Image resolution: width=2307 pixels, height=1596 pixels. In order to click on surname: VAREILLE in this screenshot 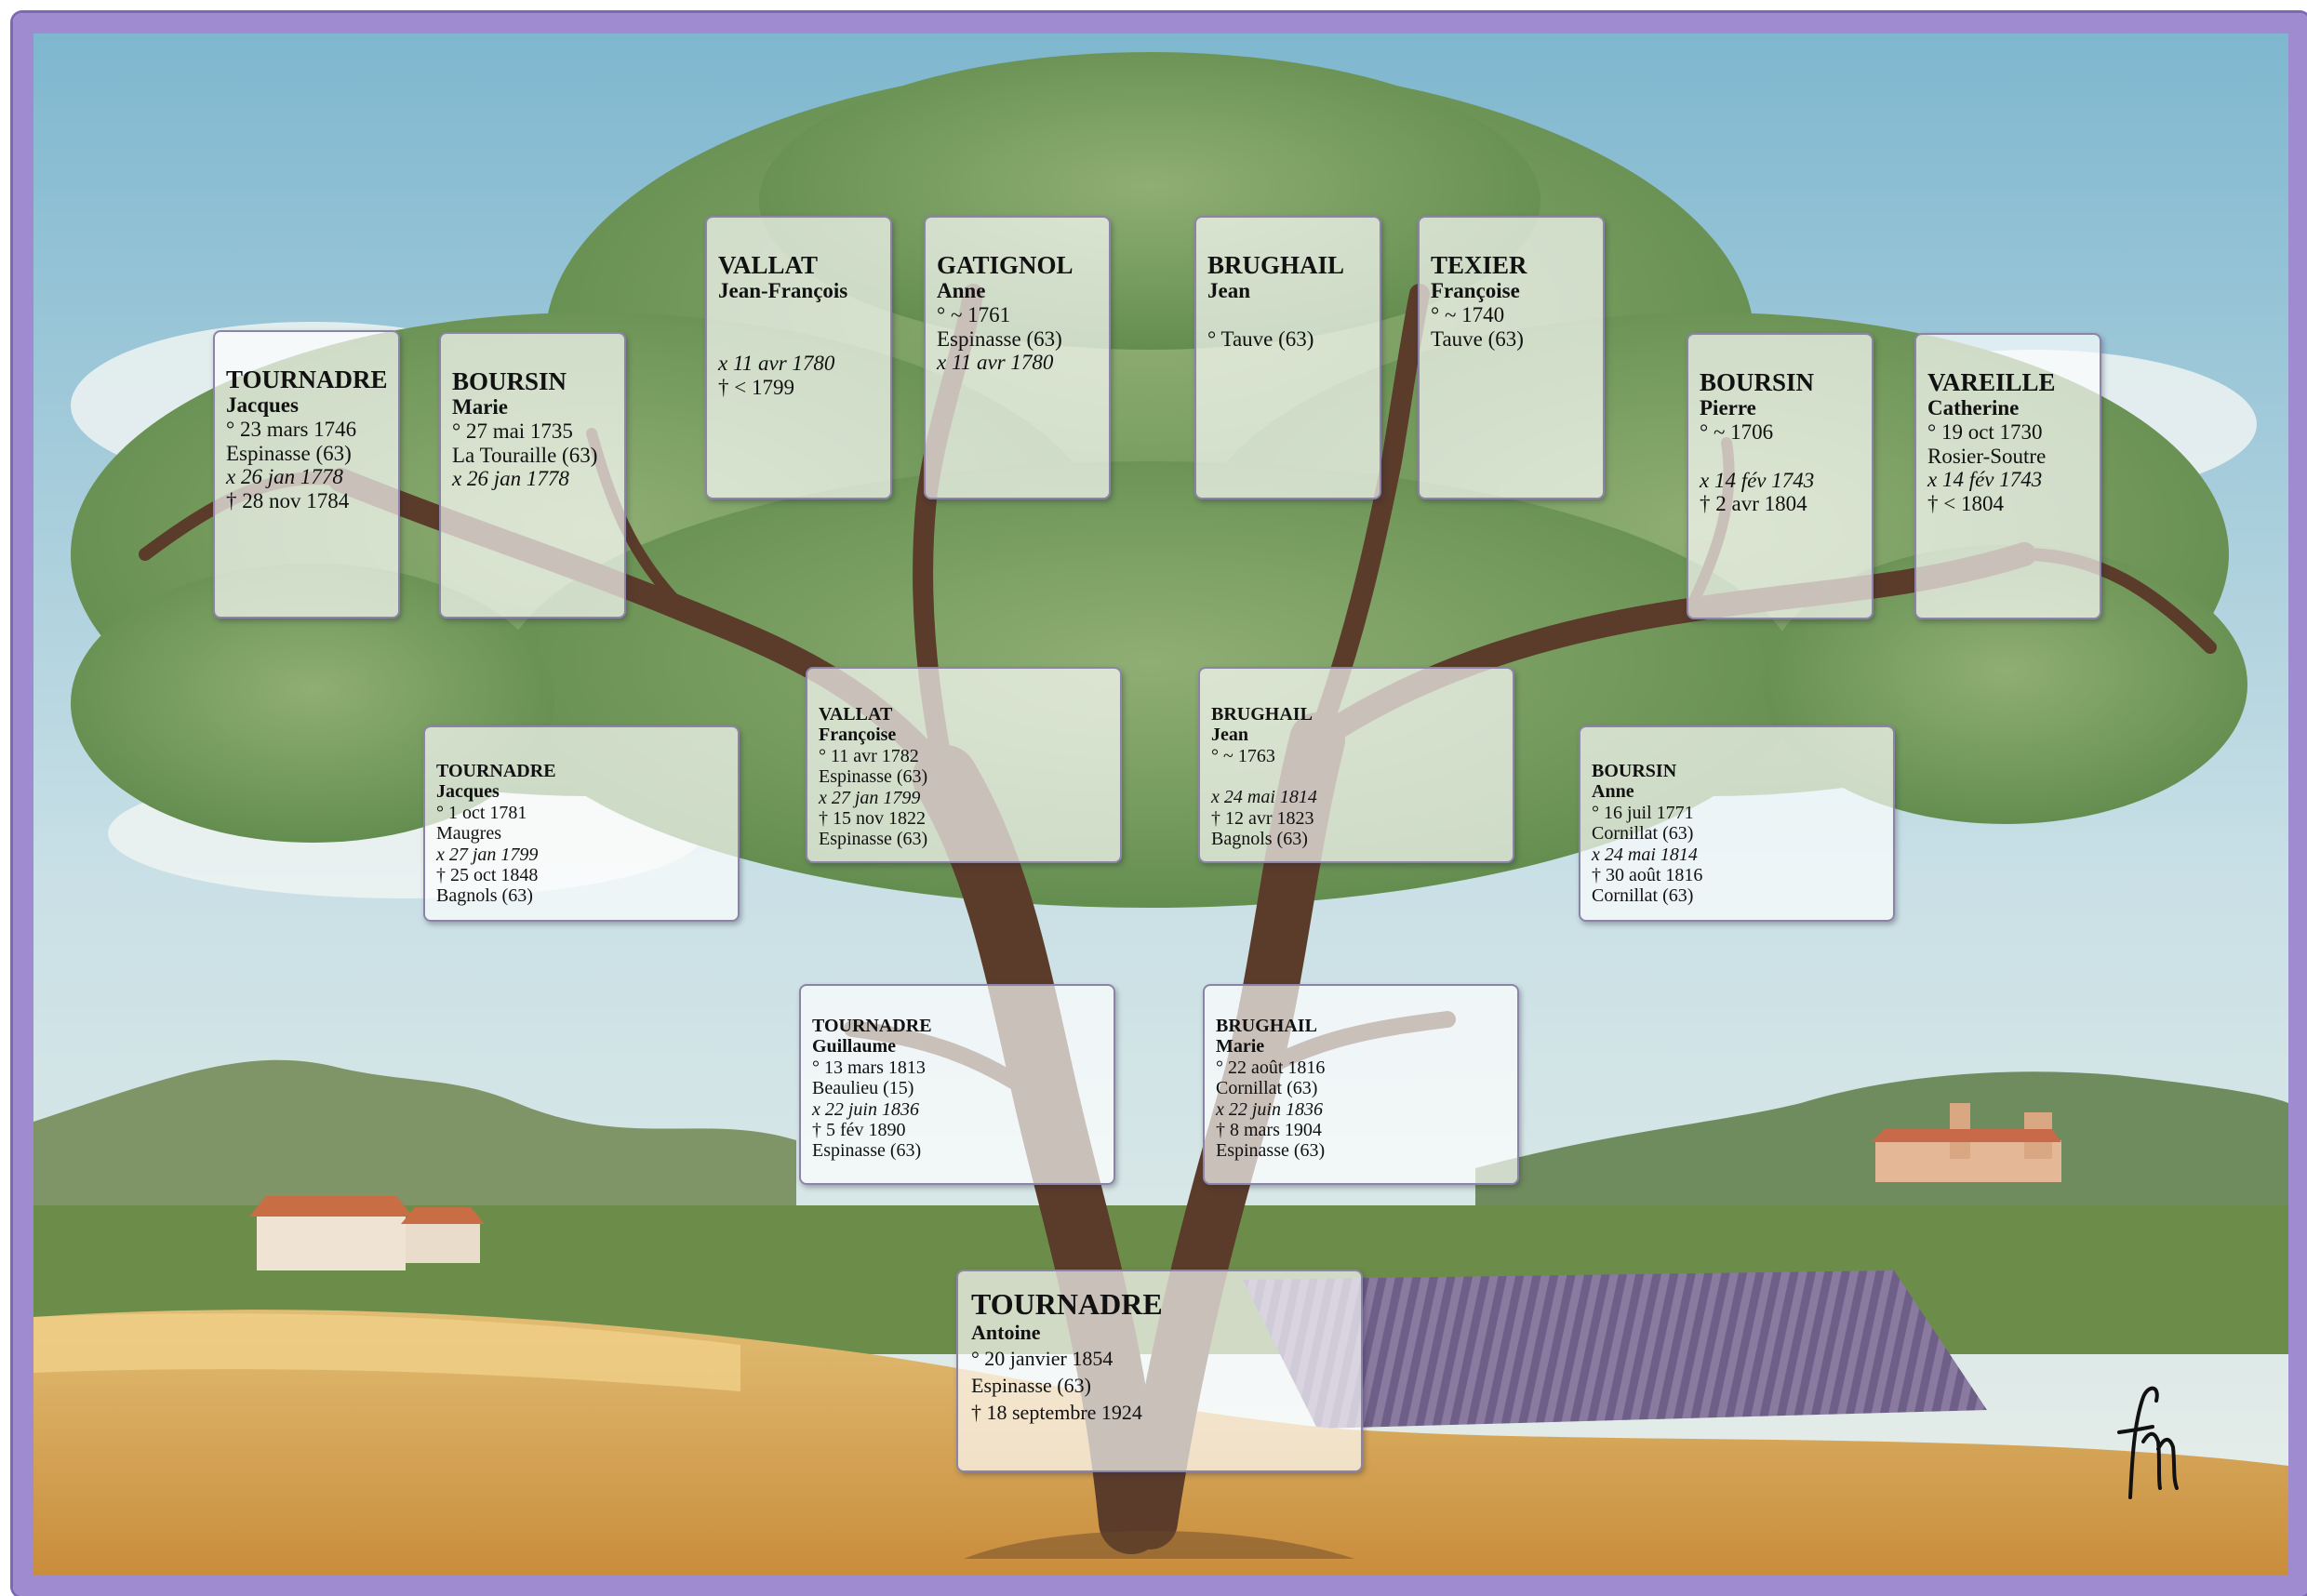, I will do `click(1992, 382)`.